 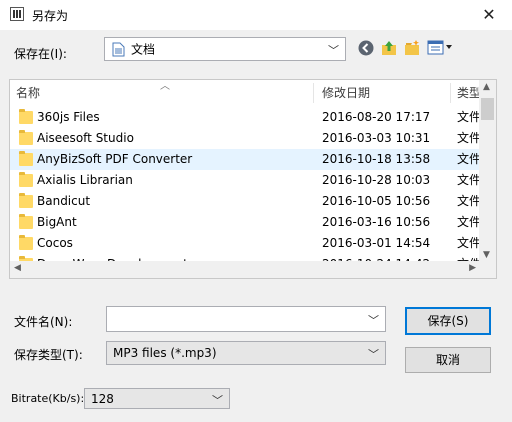 What do you see at coordinates (376, 138) in the screenshot?
I see `file-date: 2016-03-03 10:31` at bounding box center [376, 138].